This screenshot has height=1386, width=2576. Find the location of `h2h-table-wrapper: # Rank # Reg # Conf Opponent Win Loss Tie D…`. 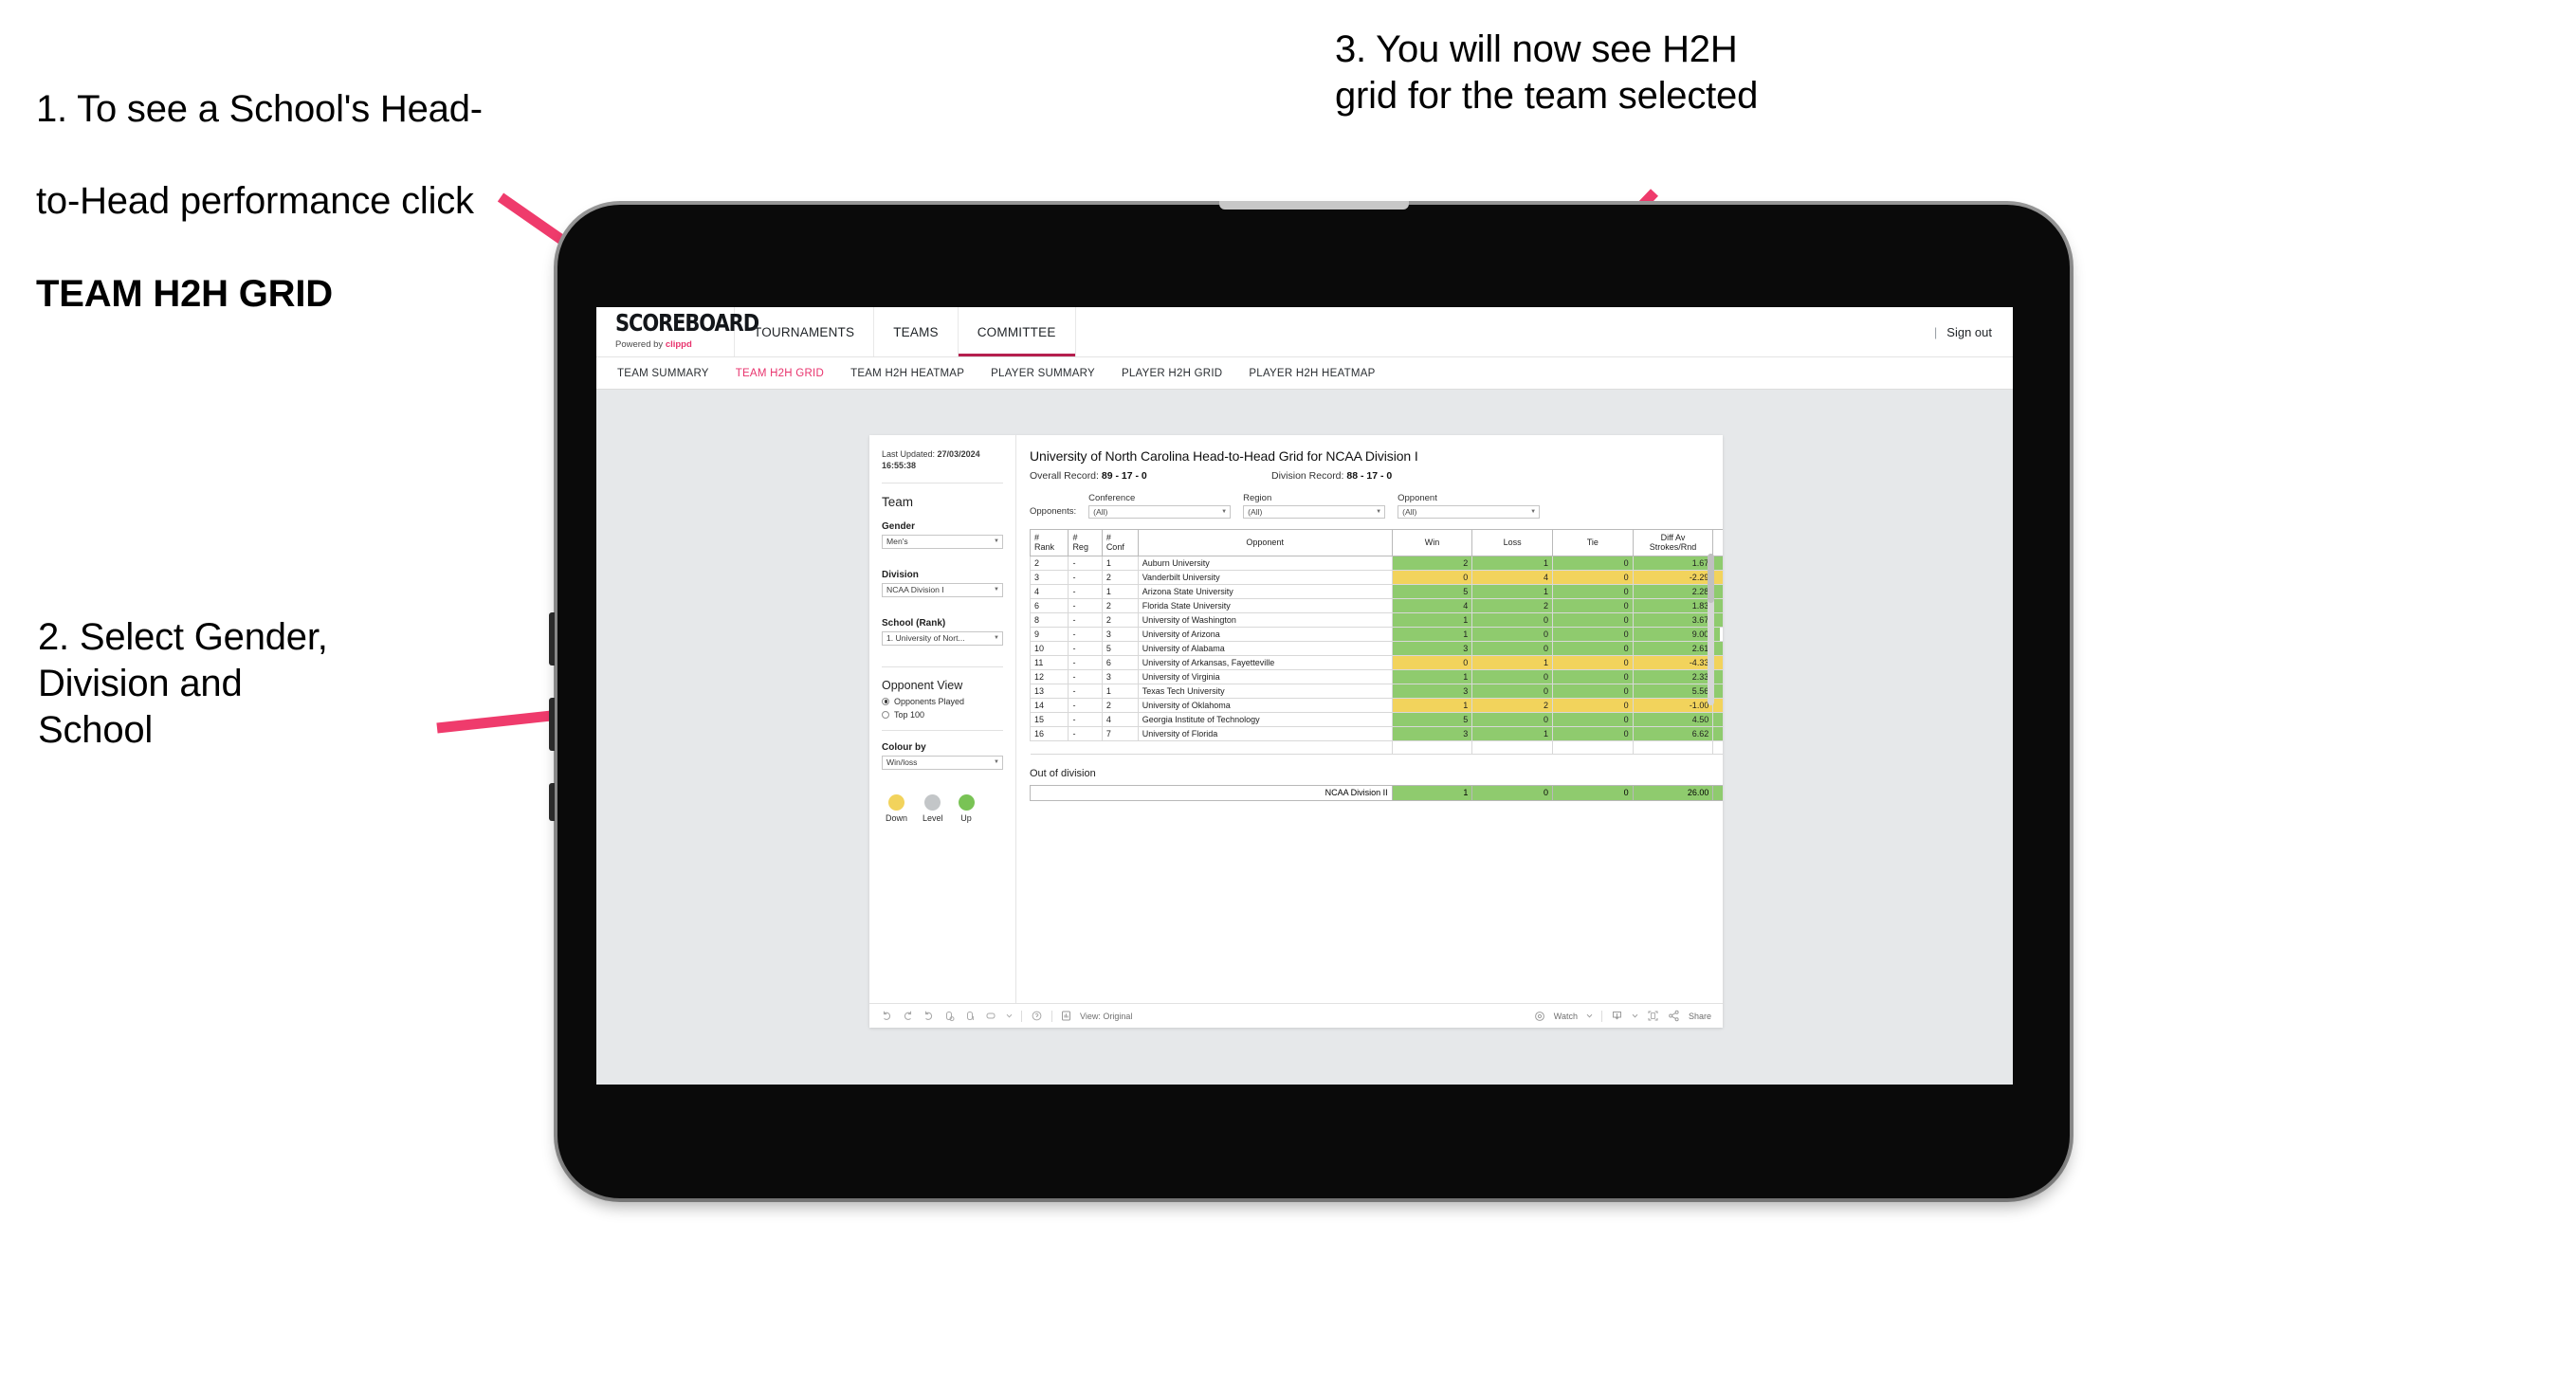

h2h-table-wrapper: # Rank # Reg # Conf Opponent Win Loss Tie D… is located at coordinates (1376, 642).